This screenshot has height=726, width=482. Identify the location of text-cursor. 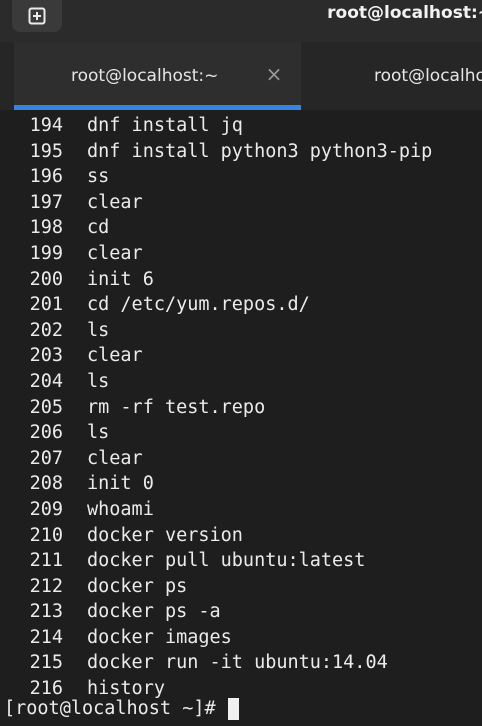
(233, 709).